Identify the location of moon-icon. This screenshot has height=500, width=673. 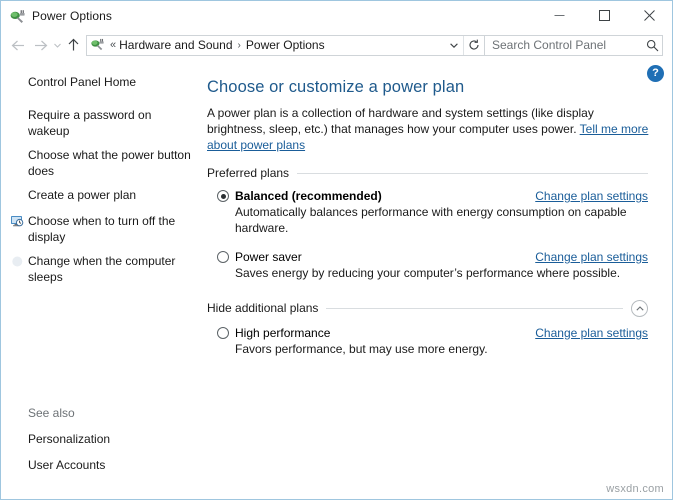
(17, 262).